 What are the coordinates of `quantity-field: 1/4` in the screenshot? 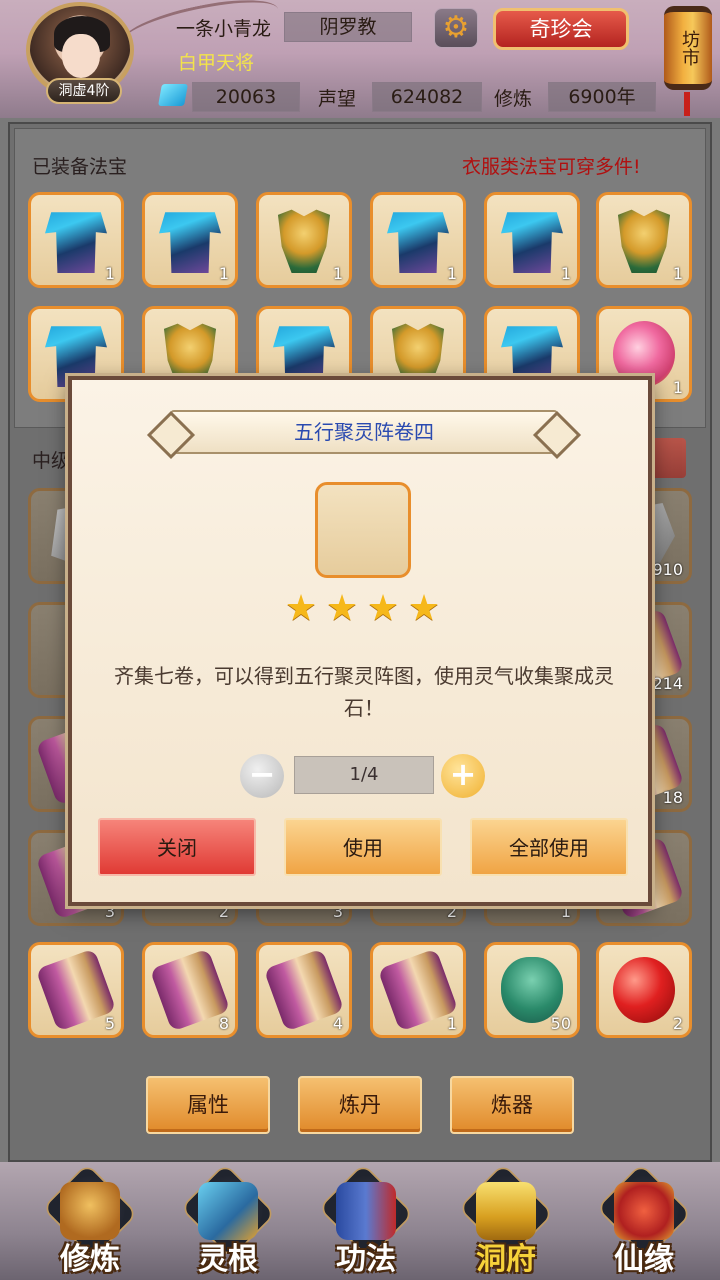 It's located at (364, 775).